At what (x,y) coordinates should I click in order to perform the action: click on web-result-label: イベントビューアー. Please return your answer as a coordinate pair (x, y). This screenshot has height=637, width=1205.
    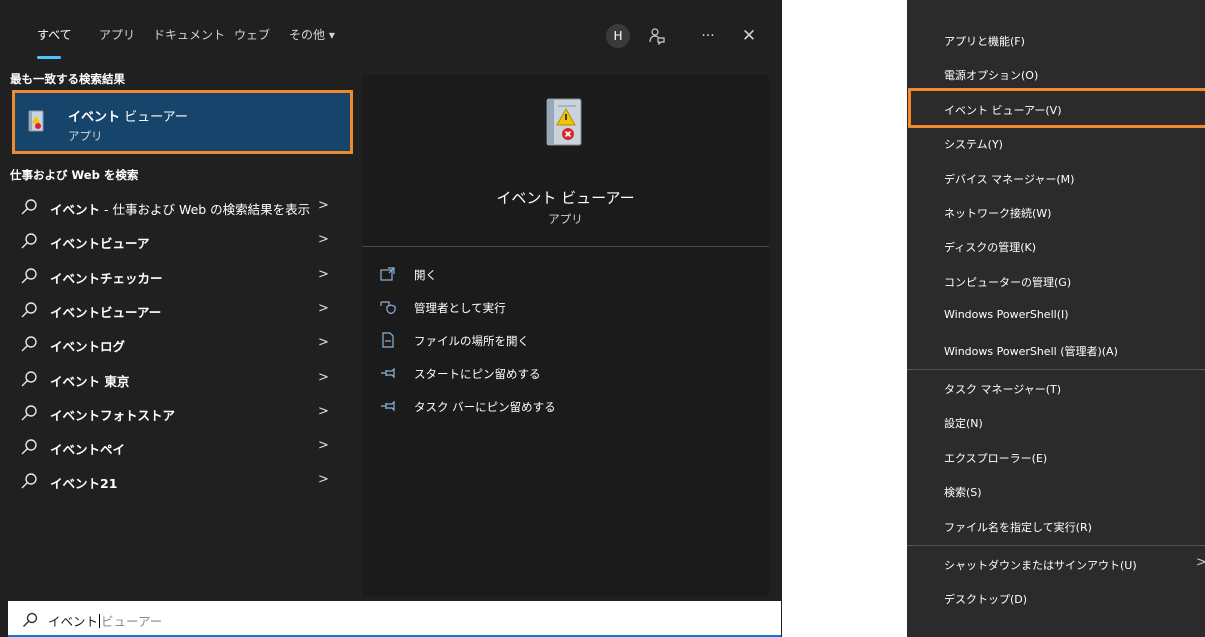
    Looking at the image, I should click on (106, 312).